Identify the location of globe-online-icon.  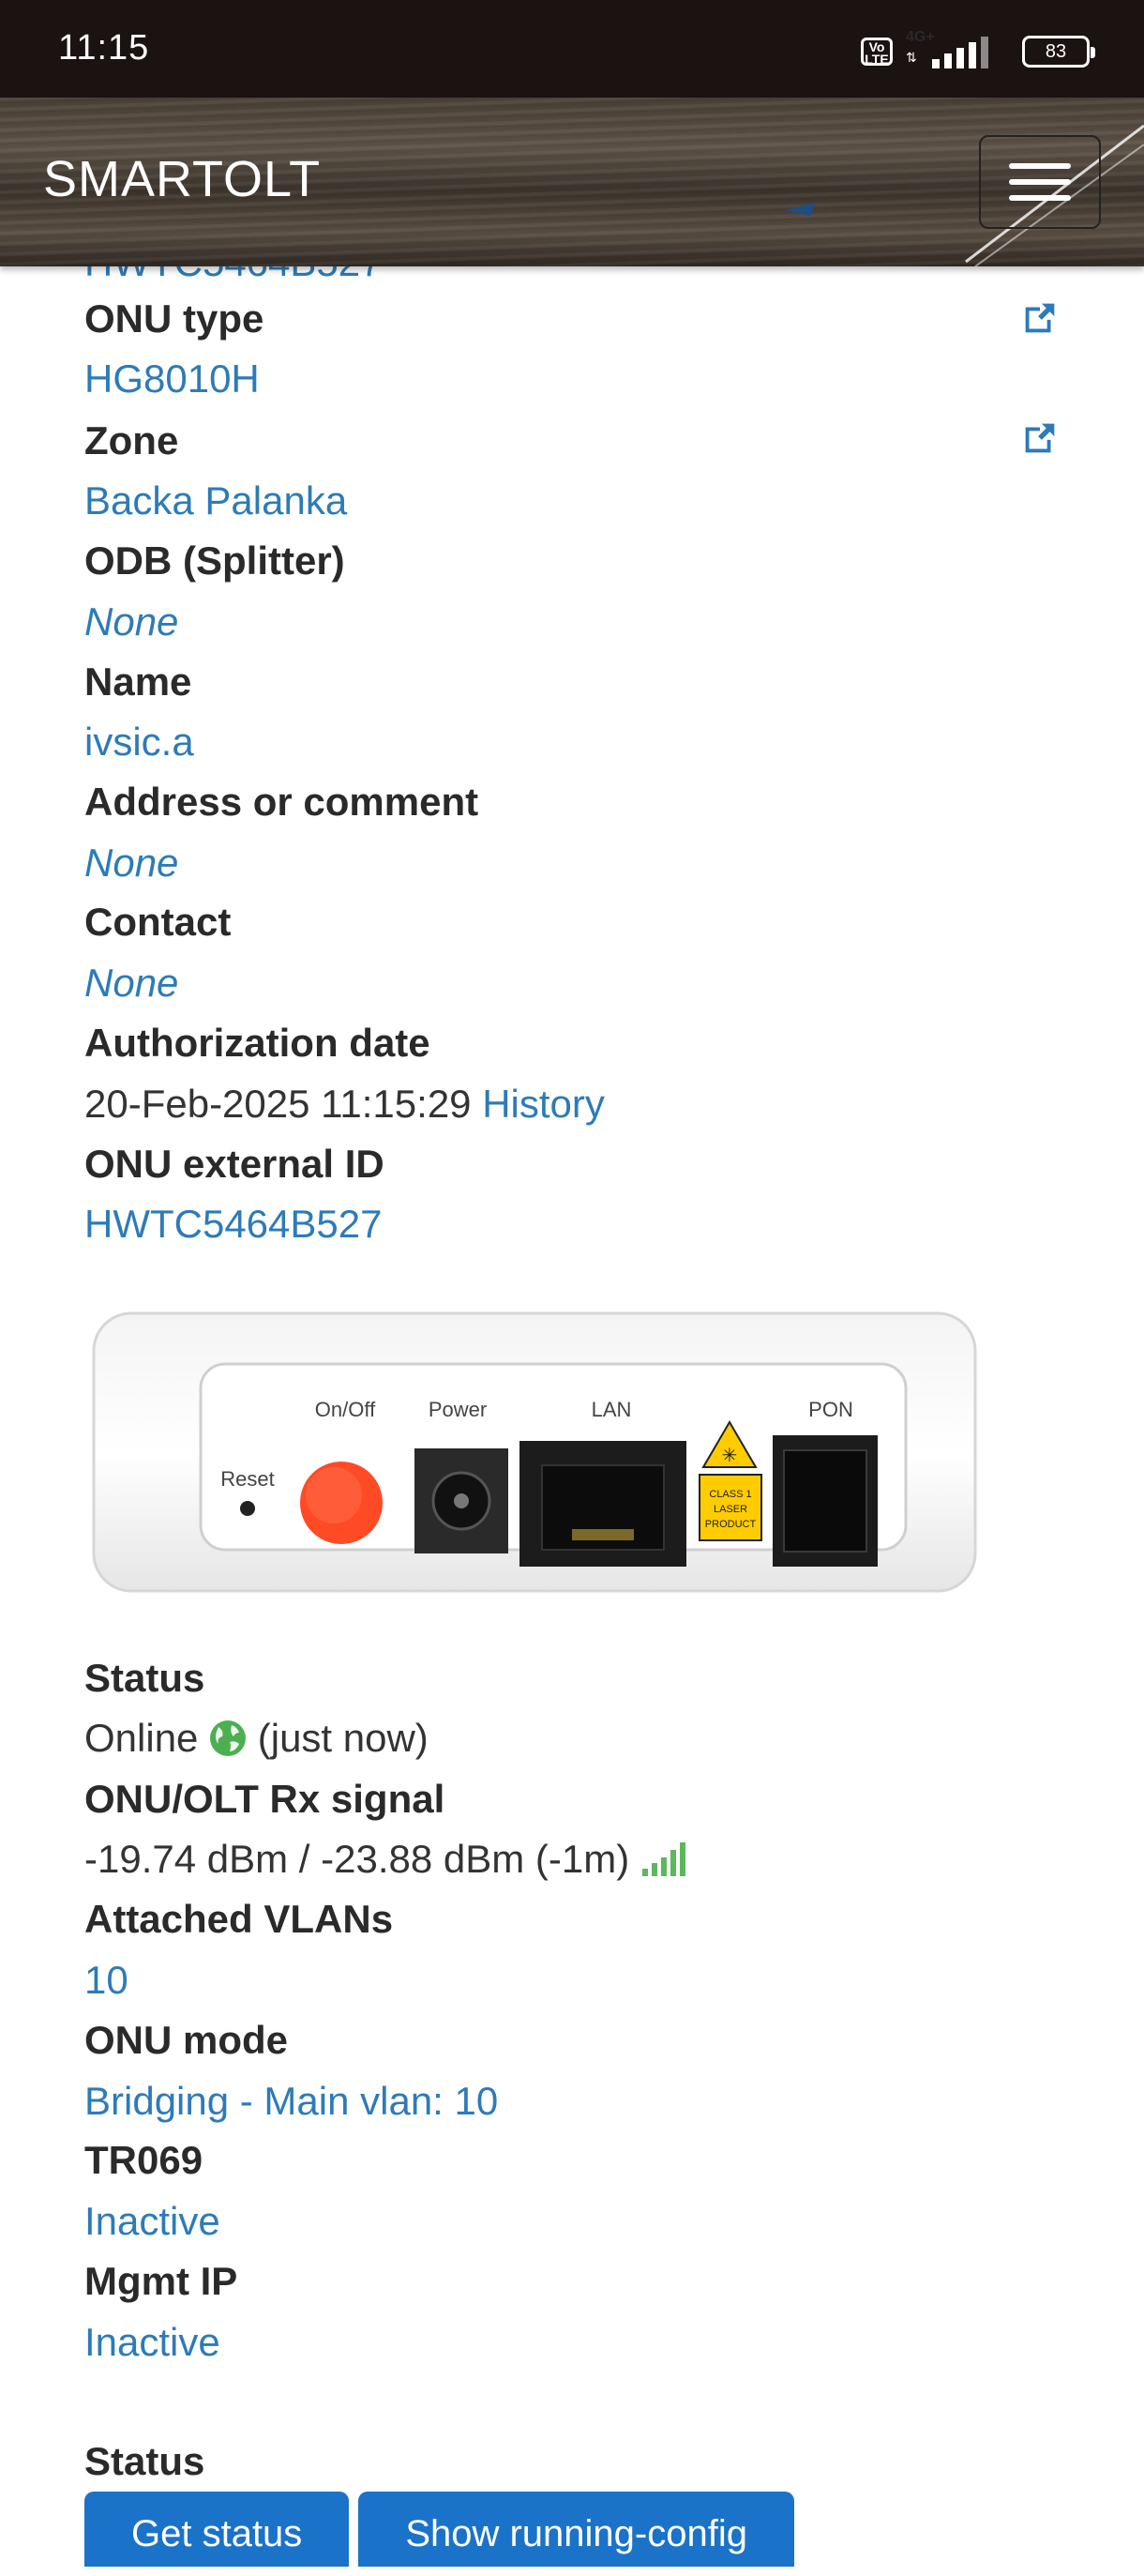
(229, 1738).